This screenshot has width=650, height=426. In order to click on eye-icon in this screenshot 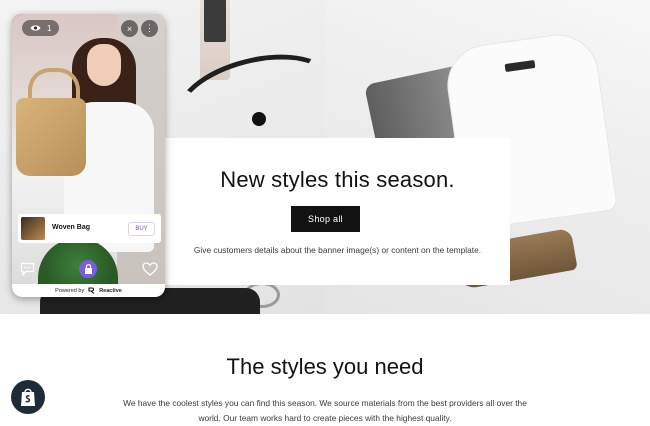, I will do `click(35, 28)`.